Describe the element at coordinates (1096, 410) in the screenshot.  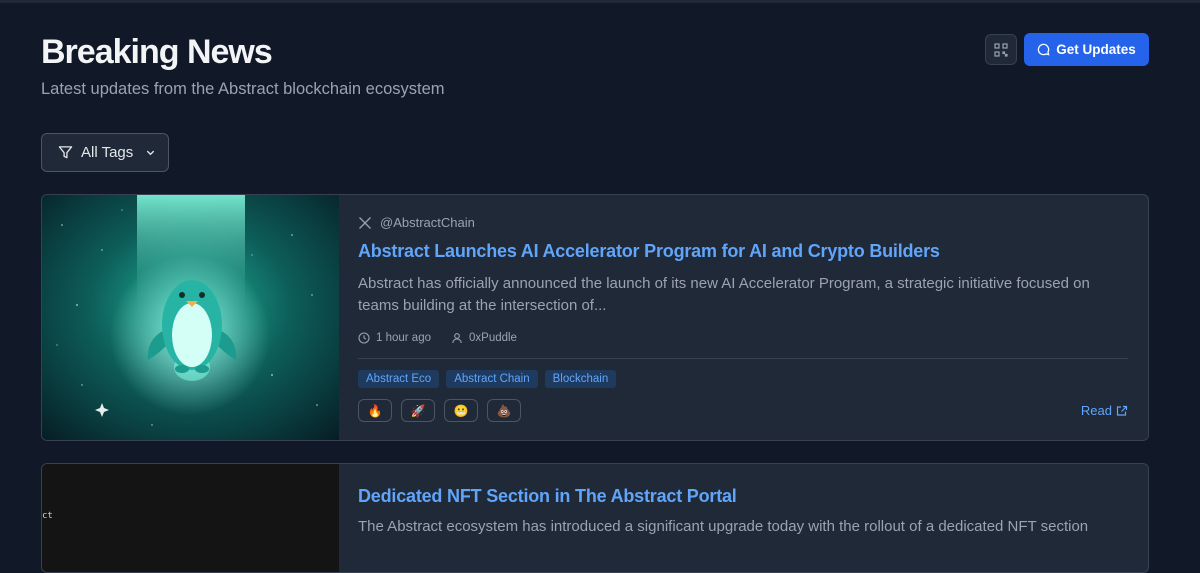
I see `read-label: Read` at that location.